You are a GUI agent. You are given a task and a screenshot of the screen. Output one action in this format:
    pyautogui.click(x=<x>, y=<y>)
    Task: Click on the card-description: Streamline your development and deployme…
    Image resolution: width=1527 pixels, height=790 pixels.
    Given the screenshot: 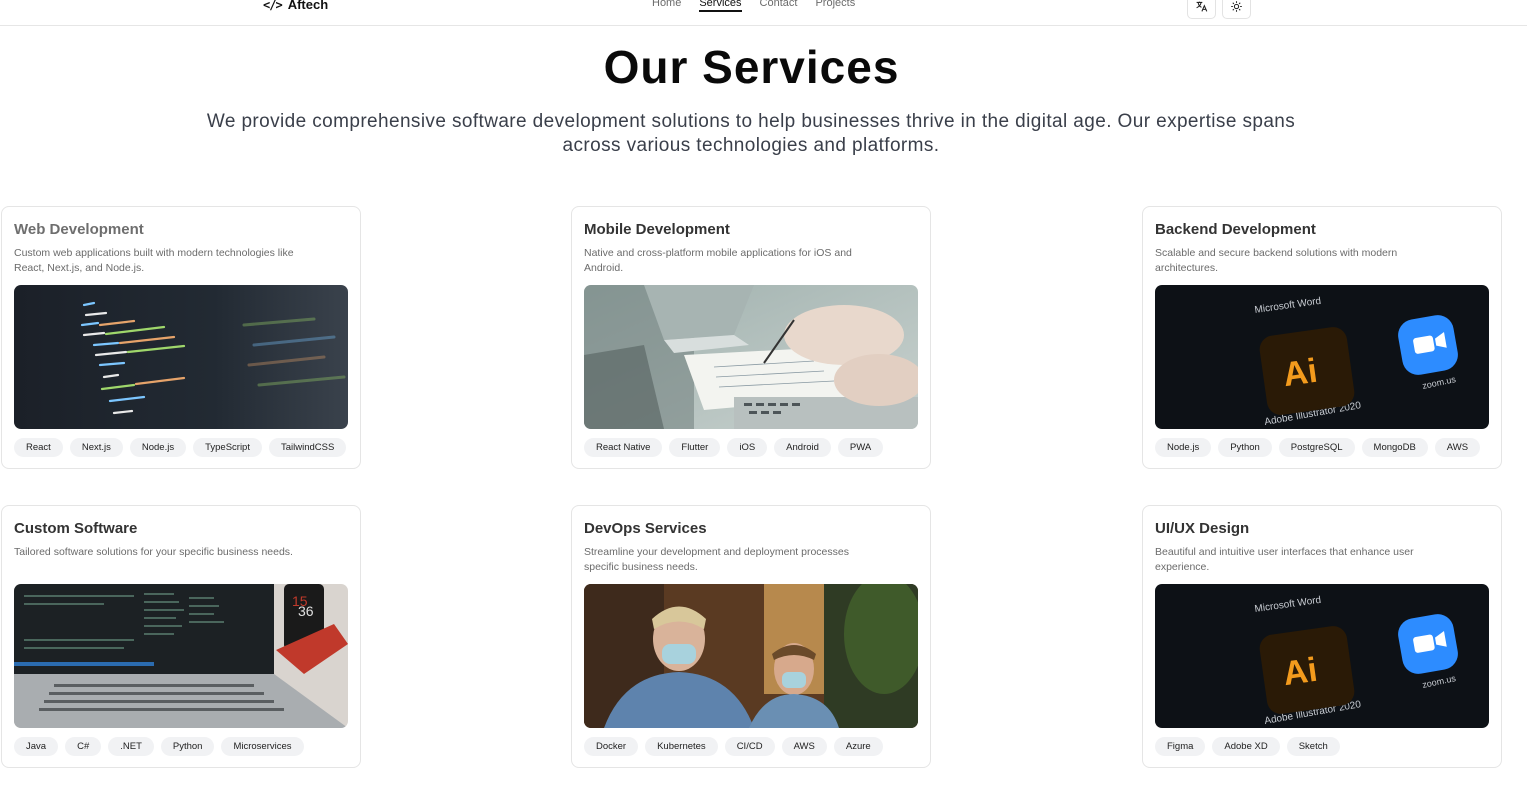 What is the action you would take?
    pyautogui.click(x=716, y=559)
    